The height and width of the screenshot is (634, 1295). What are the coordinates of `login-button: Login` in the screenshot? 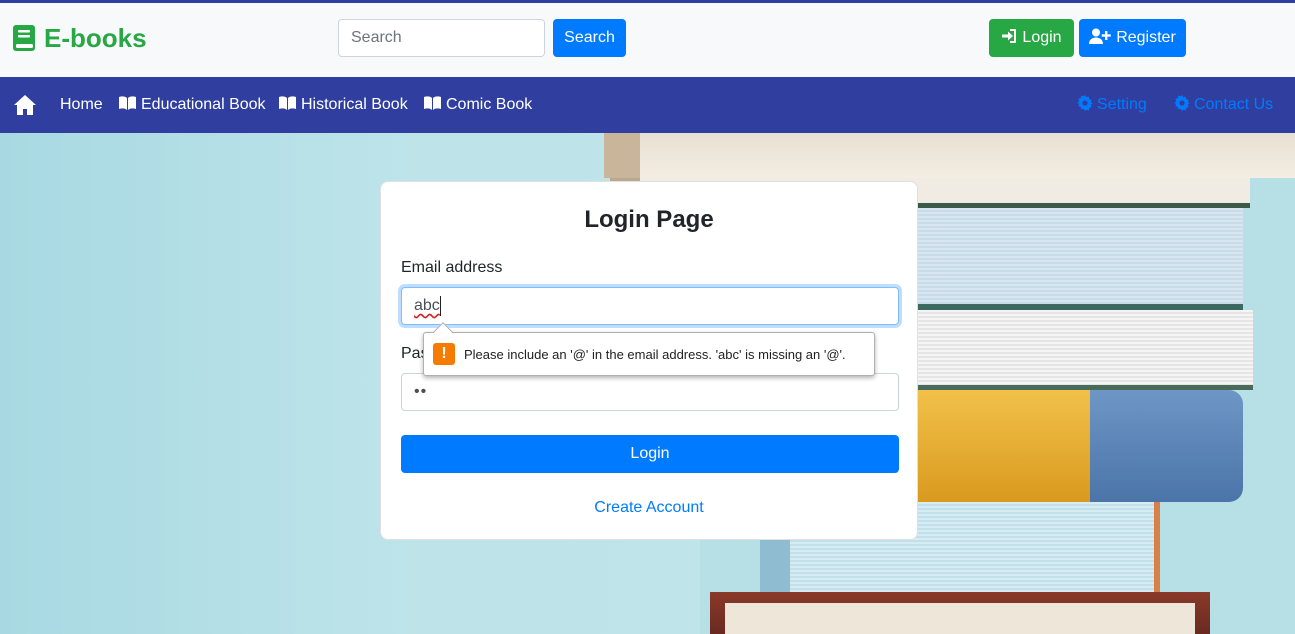 It's located at (650, 454).